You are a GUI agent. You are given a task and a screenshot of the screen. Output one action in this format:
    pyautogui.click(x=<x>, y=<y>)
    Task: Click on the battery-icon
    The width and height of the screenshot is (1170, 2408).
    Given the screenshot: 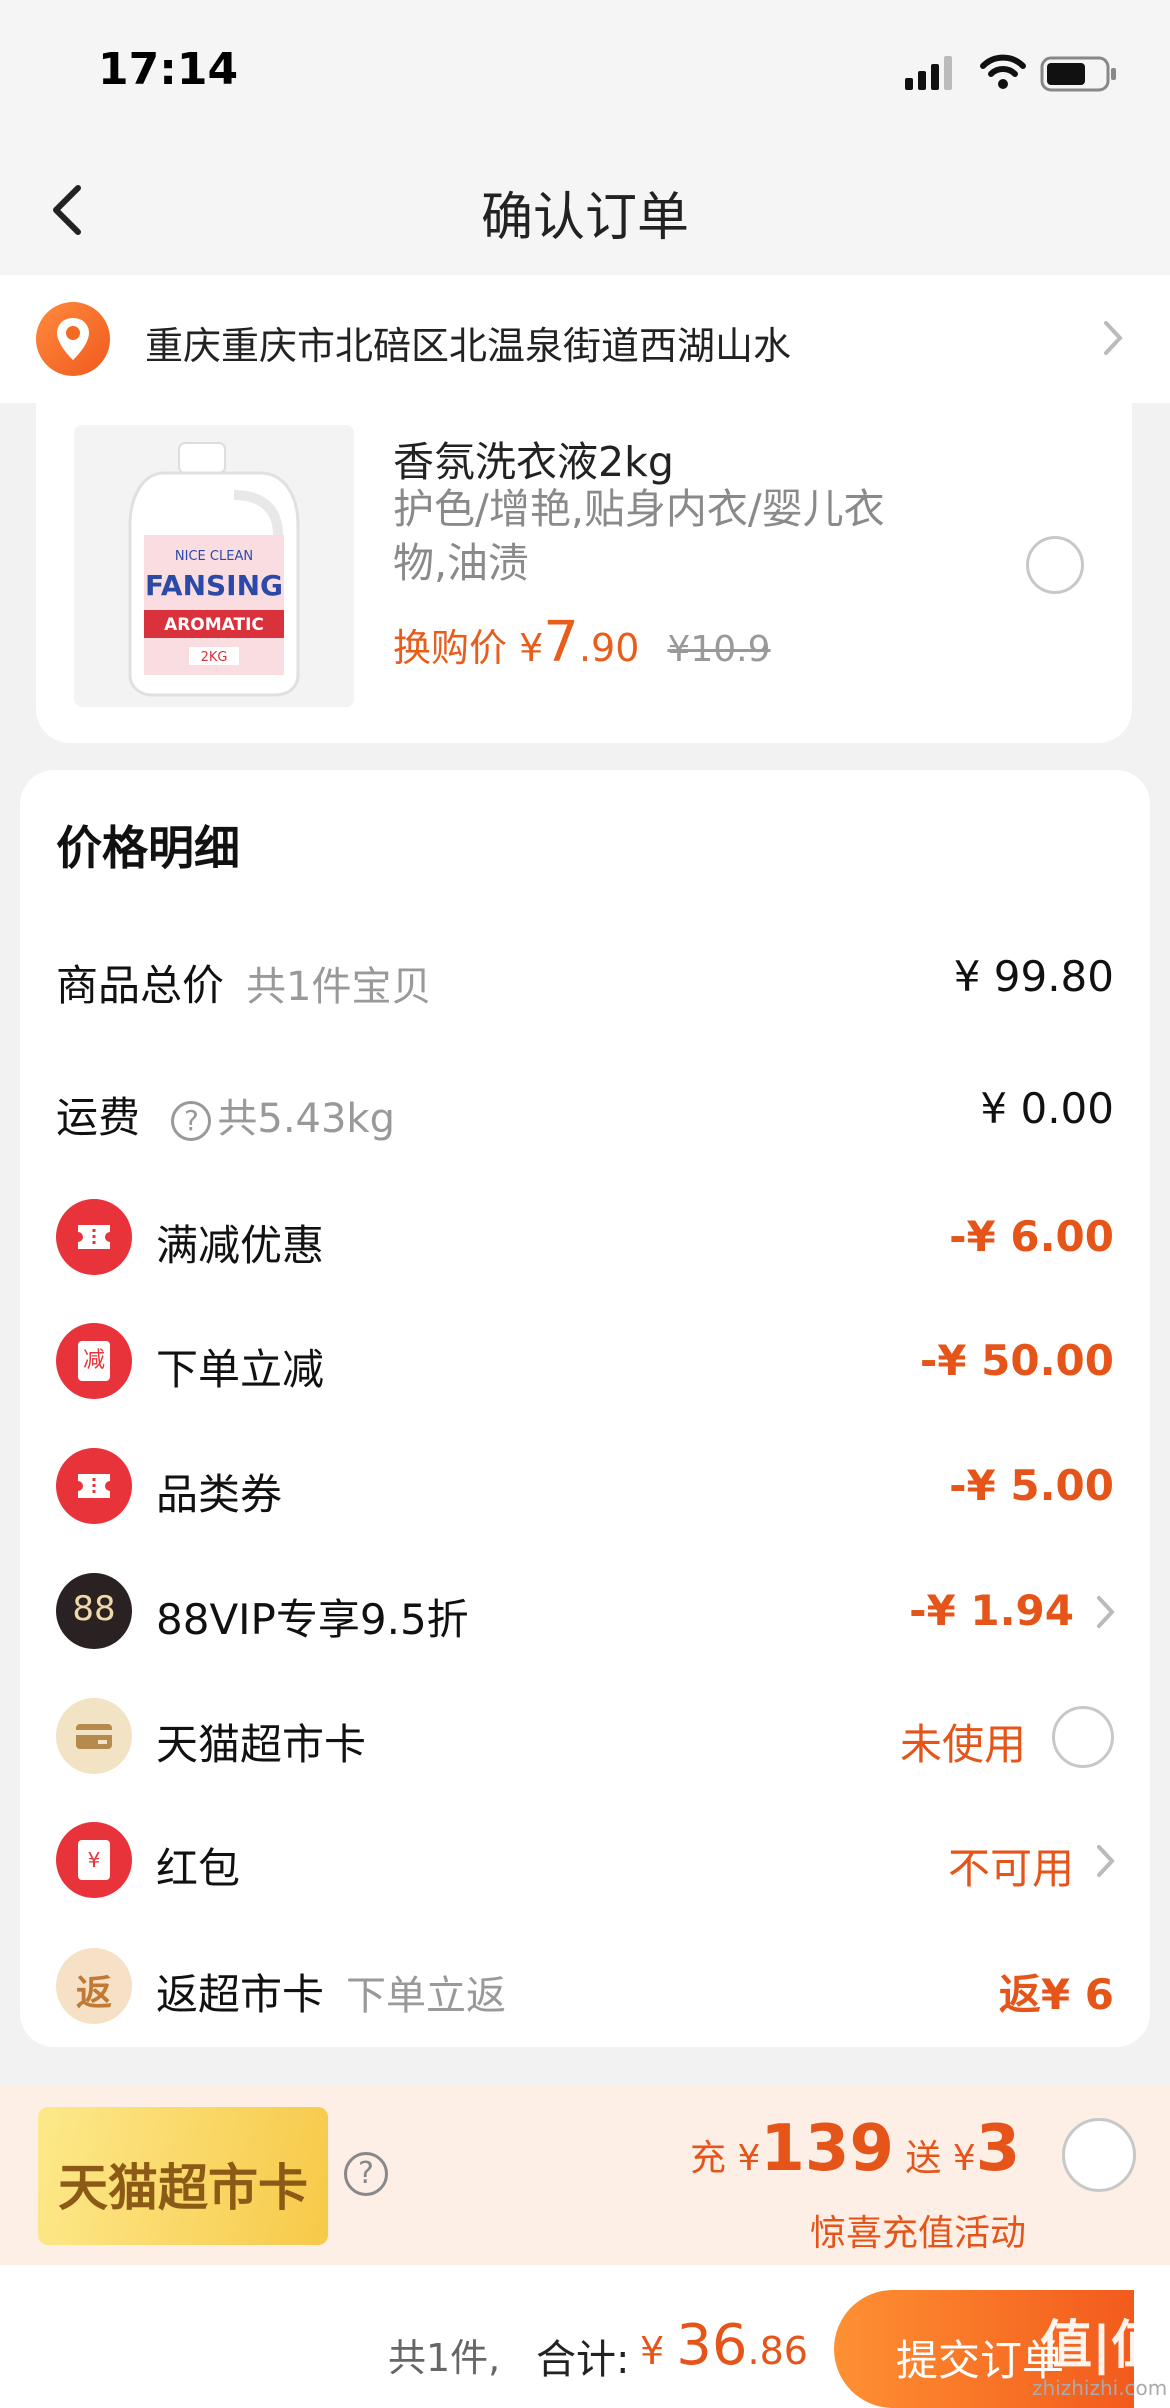 What is the action you would take?
    pyautogui.click(x=1078, y=74)
    